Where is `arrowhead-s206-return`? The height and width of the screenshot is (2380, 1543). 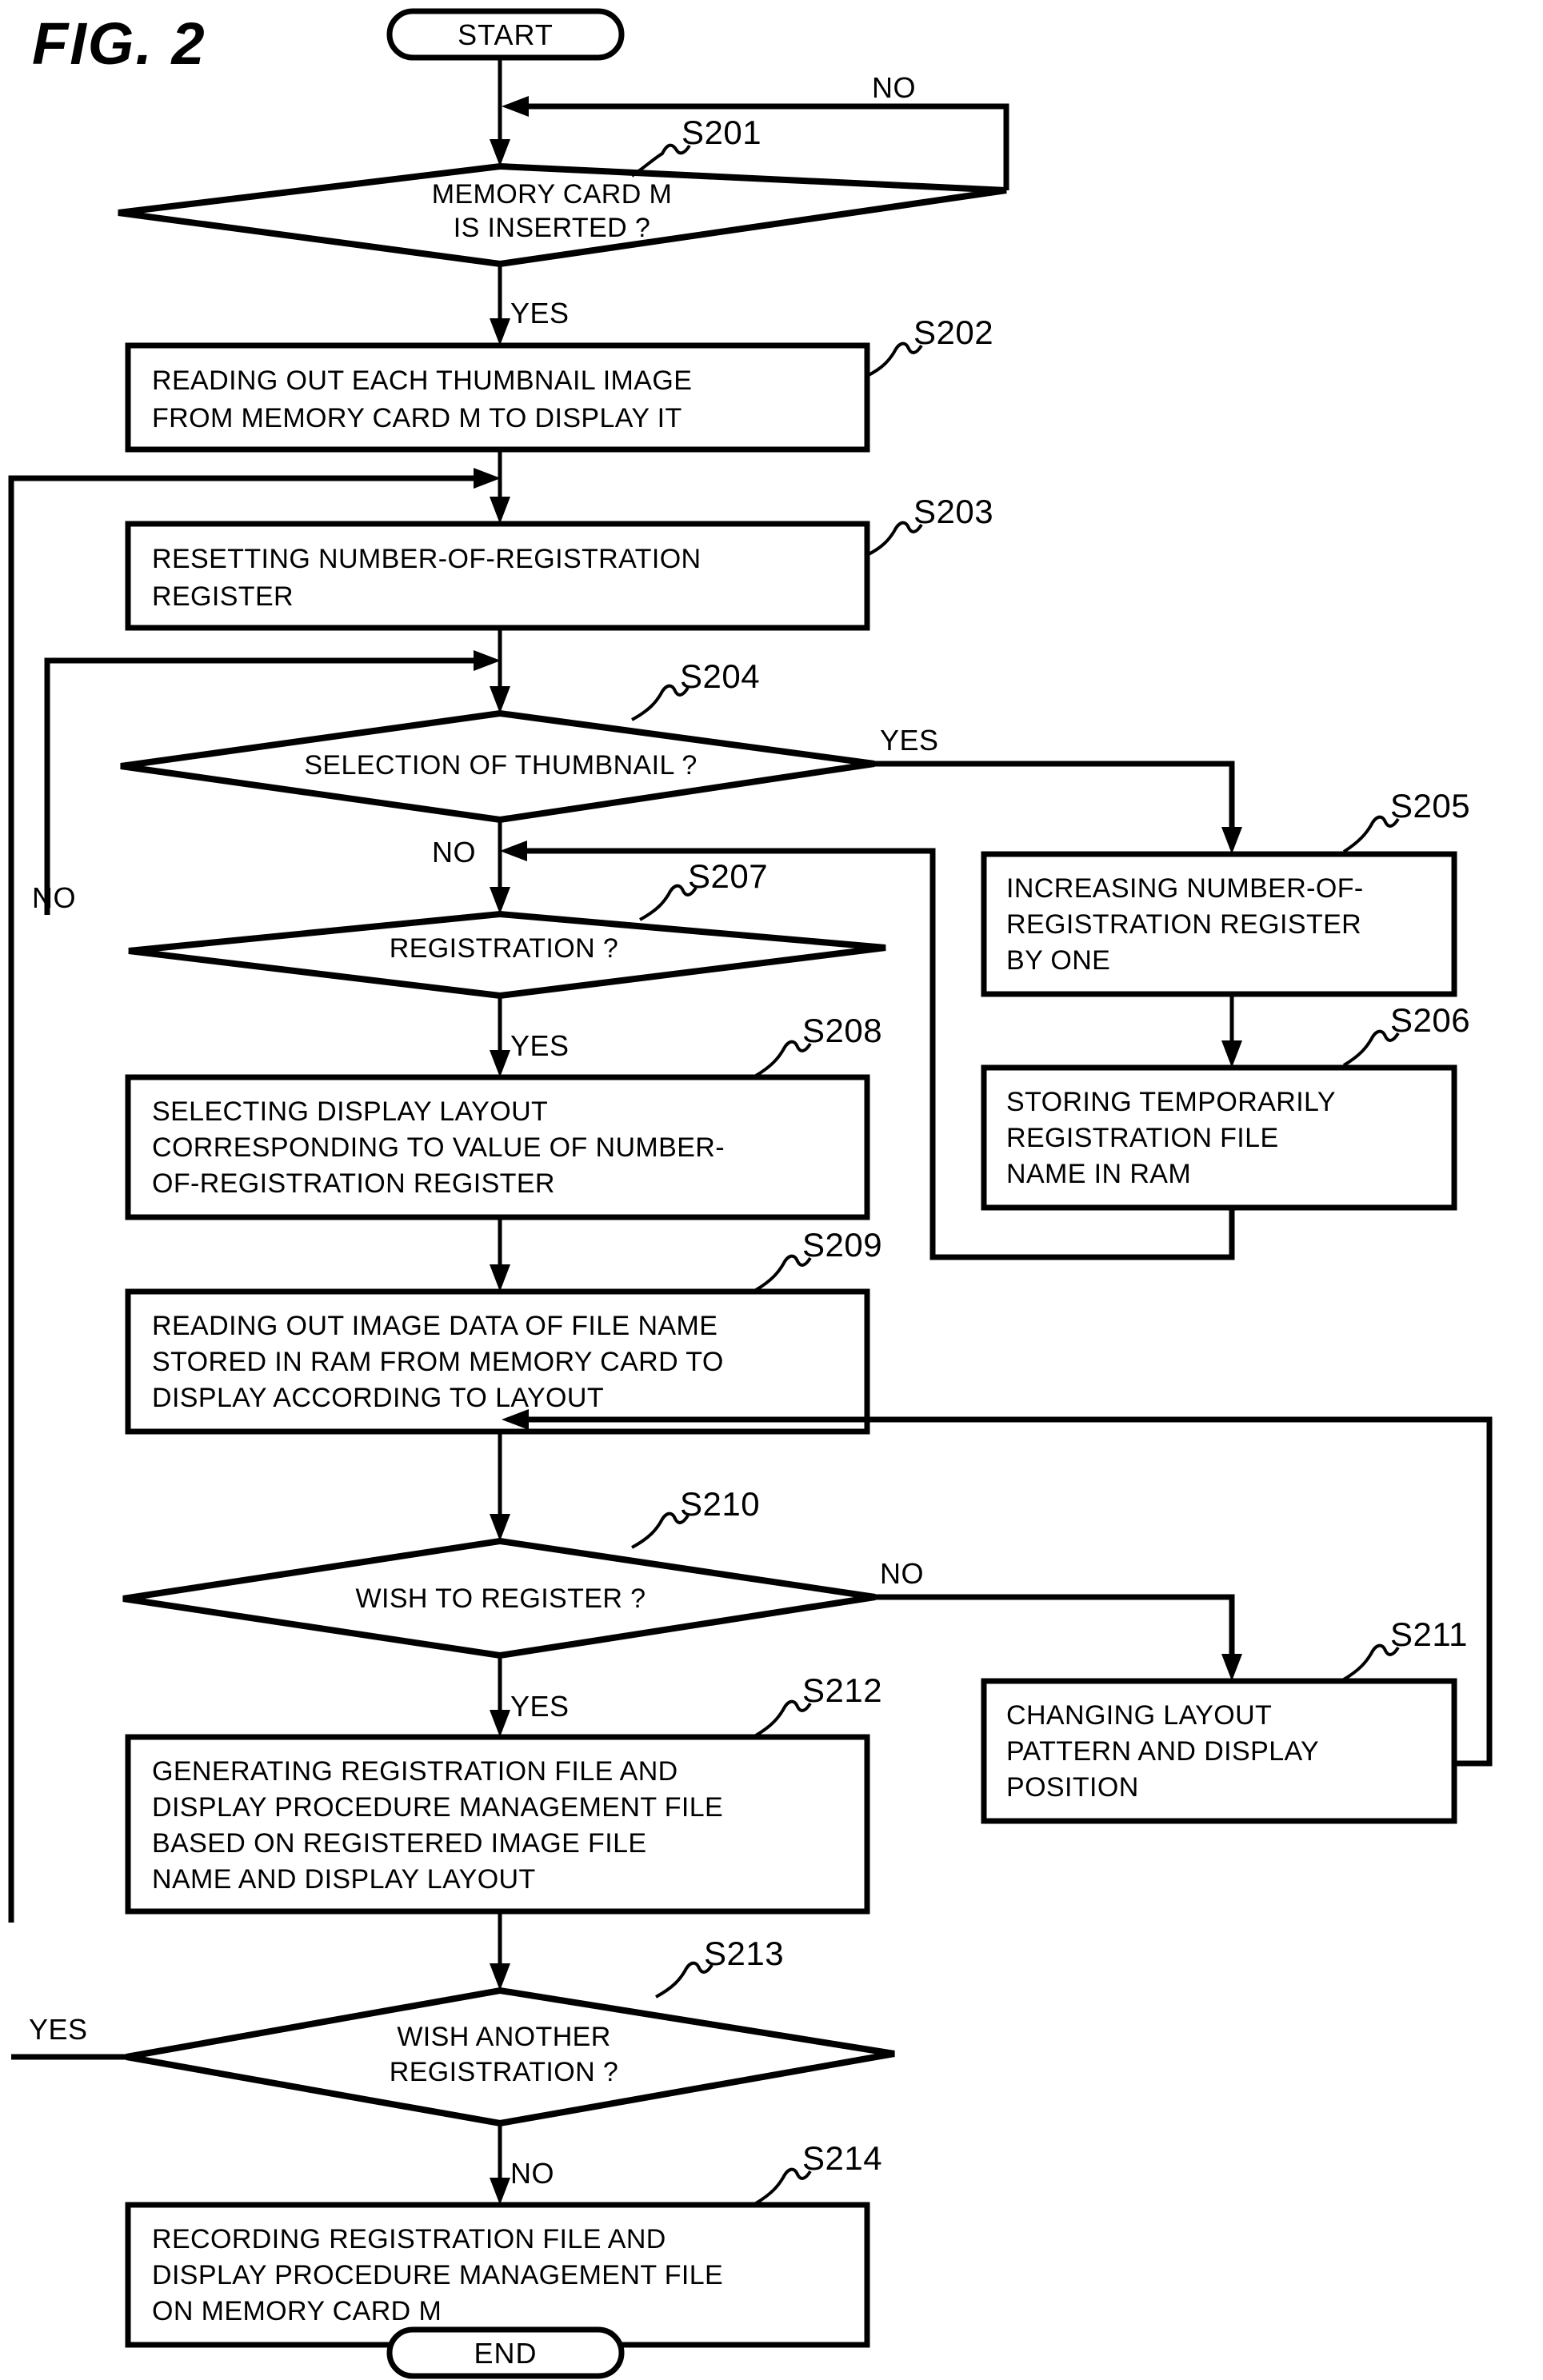
arrowhead-s206-return is located at coordinates (513, 851).